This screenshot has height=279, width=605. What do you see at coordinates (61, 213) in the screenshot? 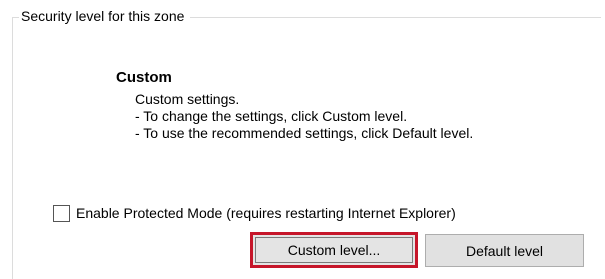
I see `protected-mode-checkbox` at bounding box center [61, 213].